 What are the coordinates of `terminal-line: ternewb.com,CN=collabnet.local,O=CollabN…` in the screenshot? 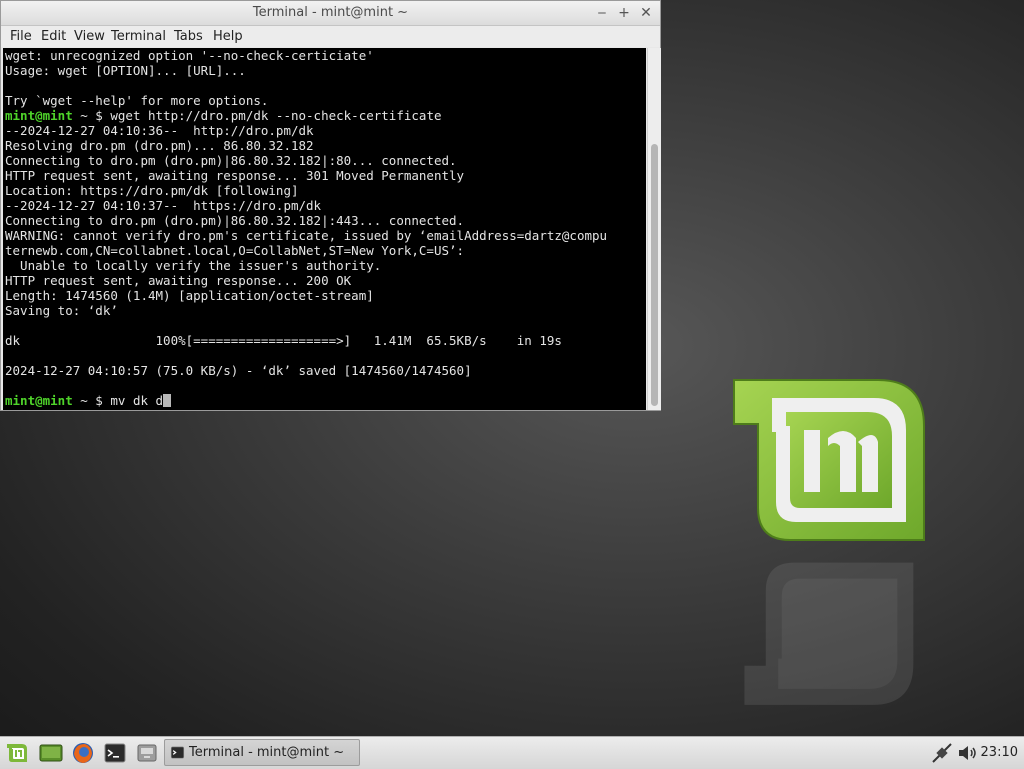 It's located at (235, 250).